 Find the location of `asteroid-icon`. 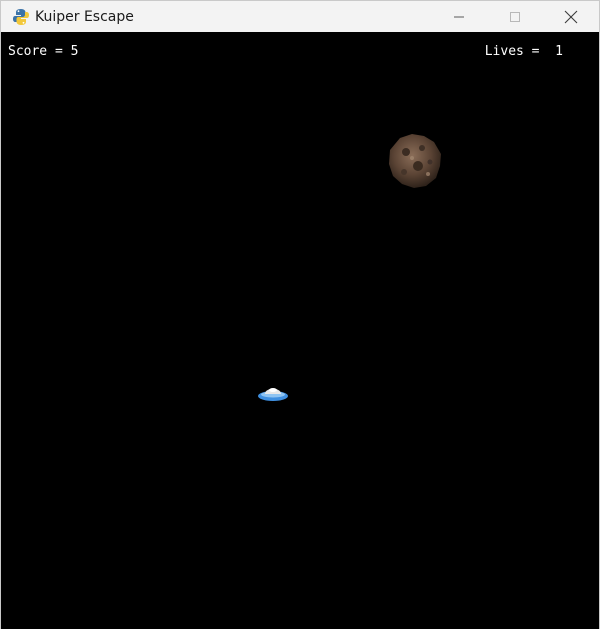

asteroid-icon is located at coordinates (415, 161).